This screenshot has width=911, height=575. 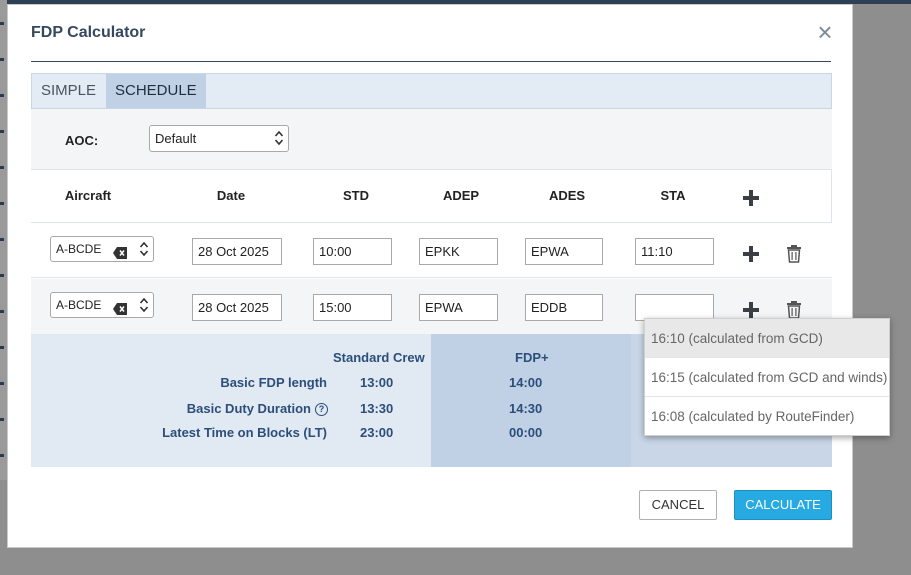 What do you see at coordinates (176, 138) in the screenshot?
I see `aoc-select-value: Default` at bounding box center [176, 138].